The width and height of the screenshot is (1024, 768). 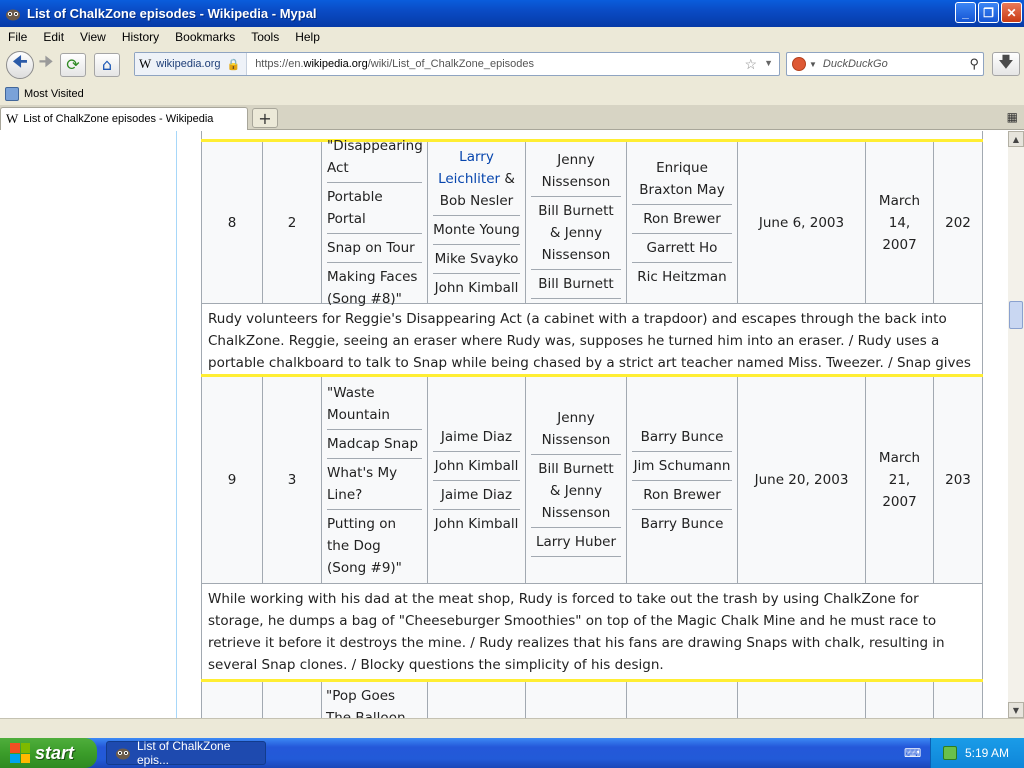 What do you see at coordinates (958, 222) in the screenshot?
I see `production-code: 202` at bounding box center [958, 222].